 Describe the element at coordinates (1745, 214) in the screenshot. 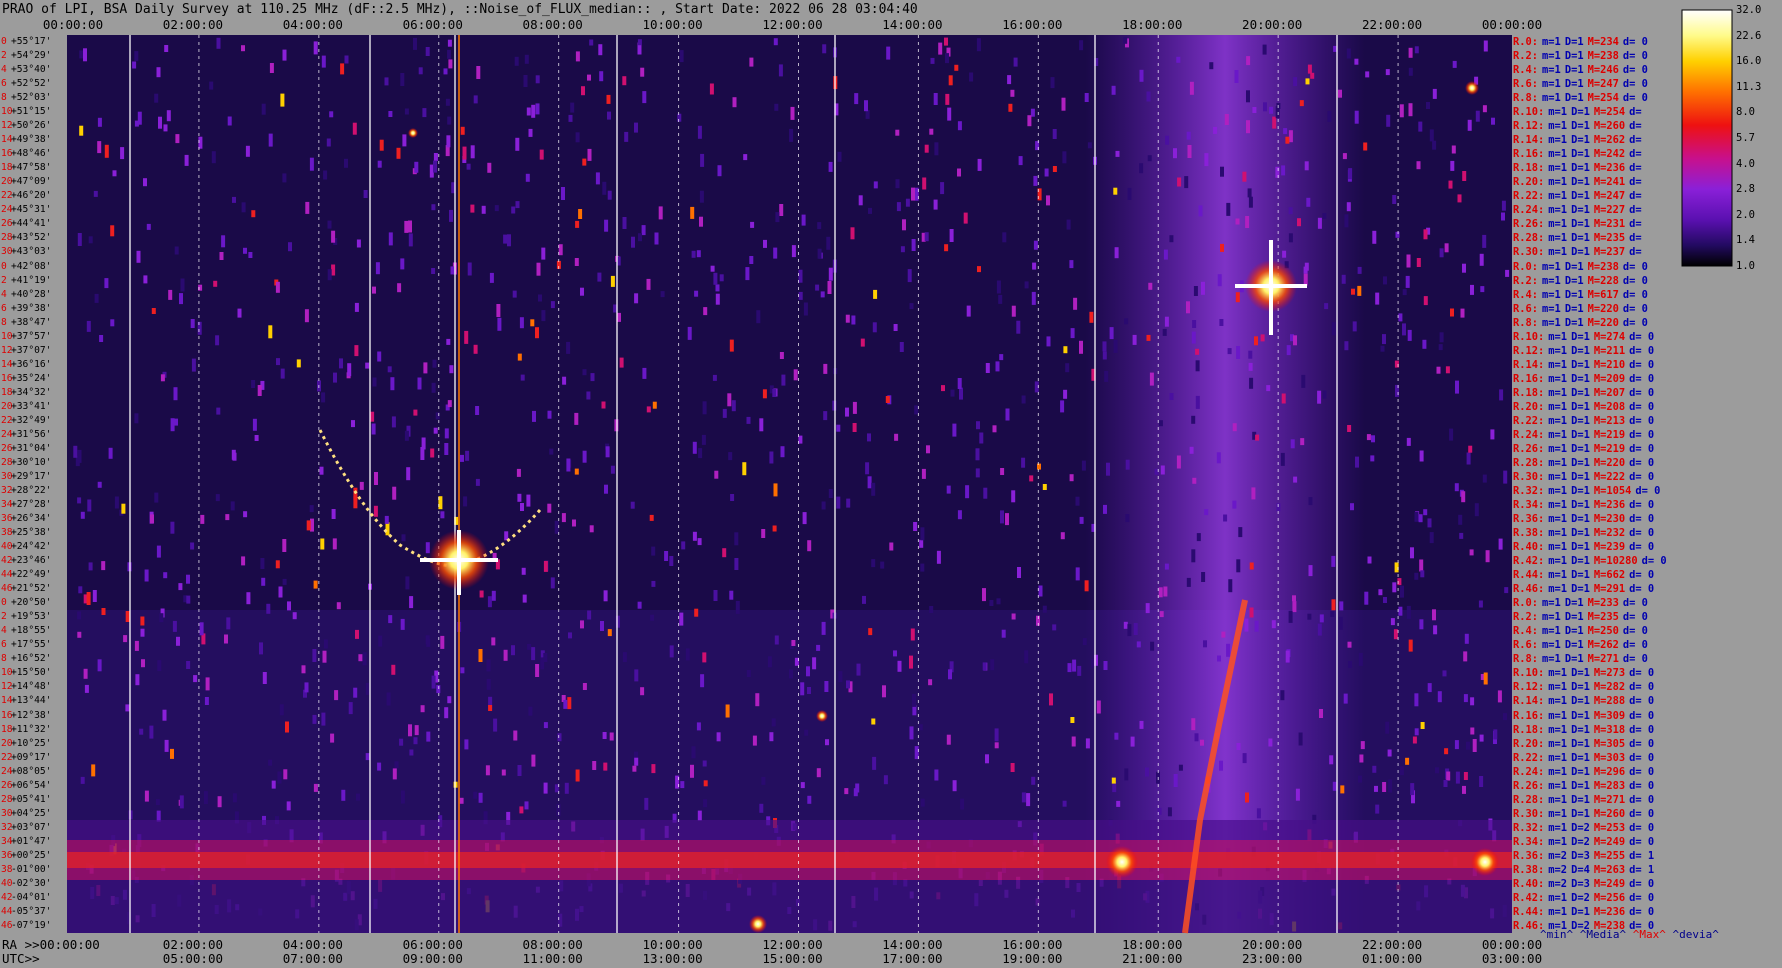

I see `colorbar-label: 2.0` at that location.